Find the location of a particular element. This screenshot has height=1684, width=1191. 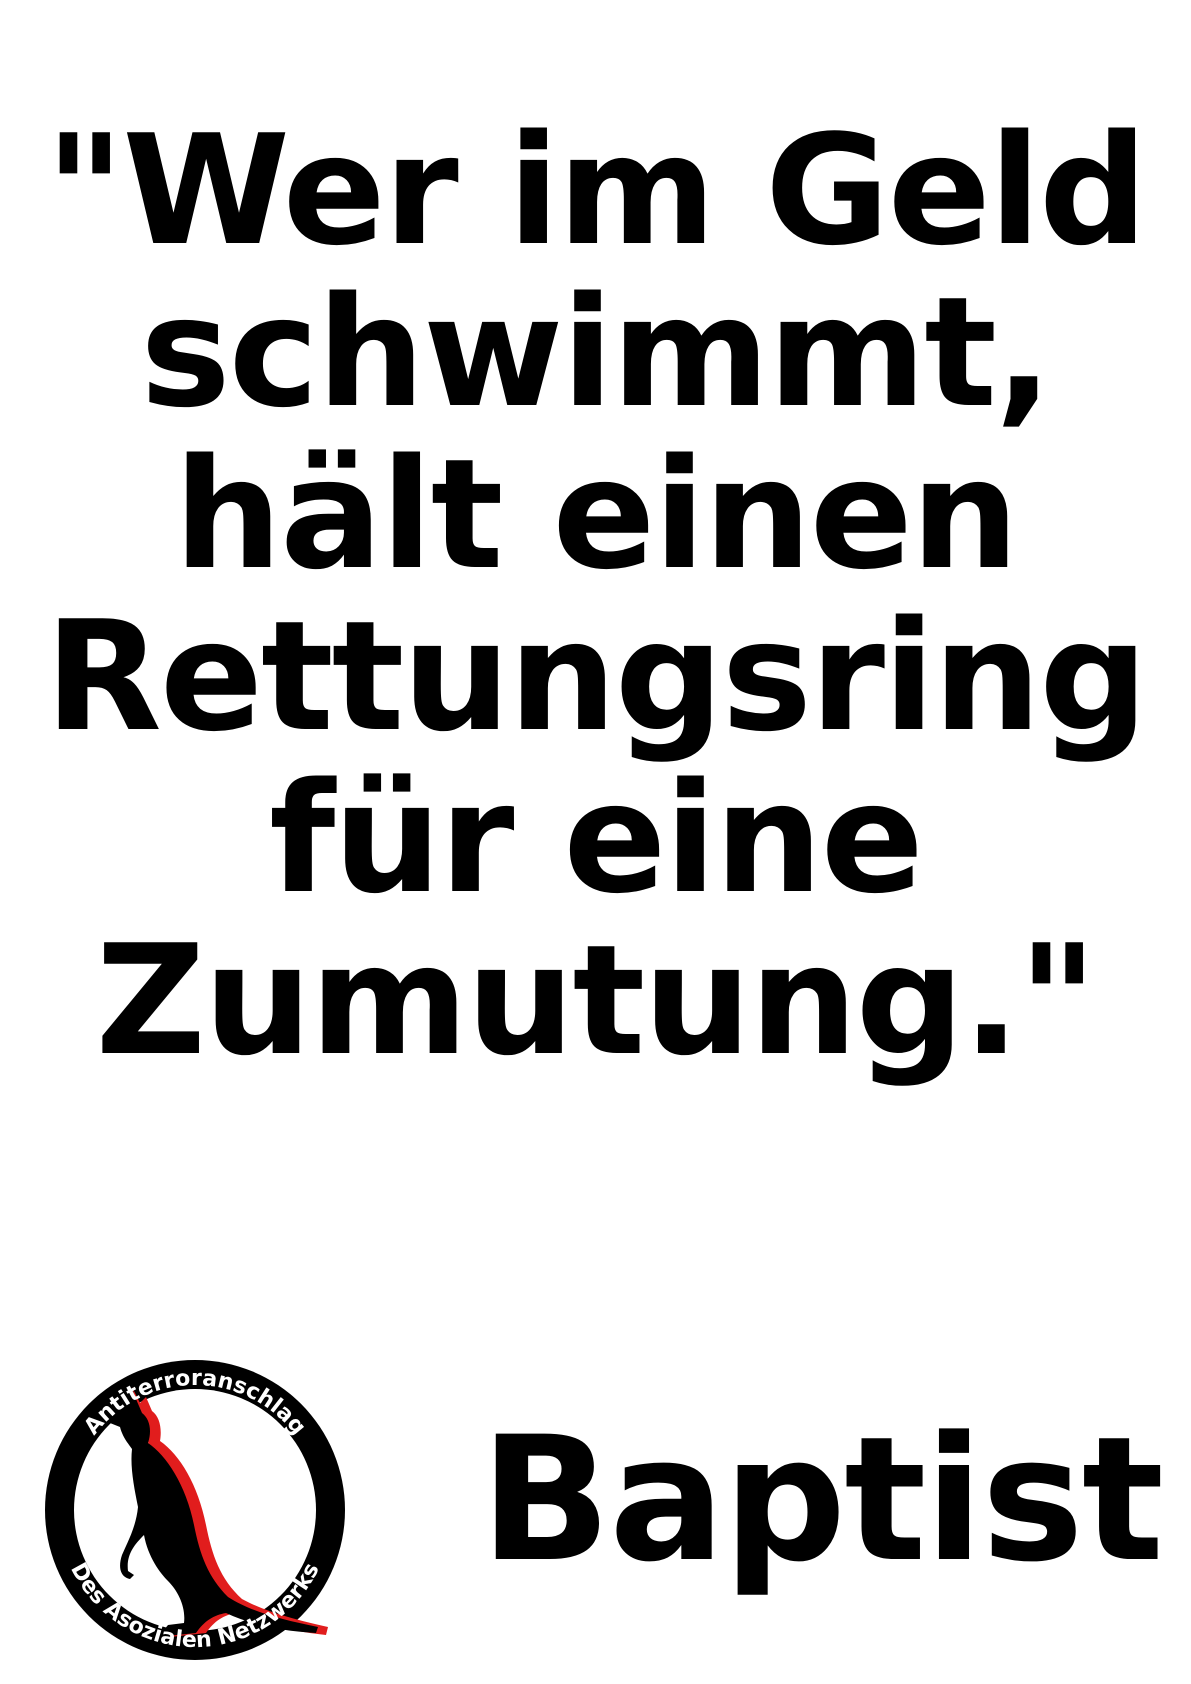

quote-line: für eine is located at coordinates (596, 838).